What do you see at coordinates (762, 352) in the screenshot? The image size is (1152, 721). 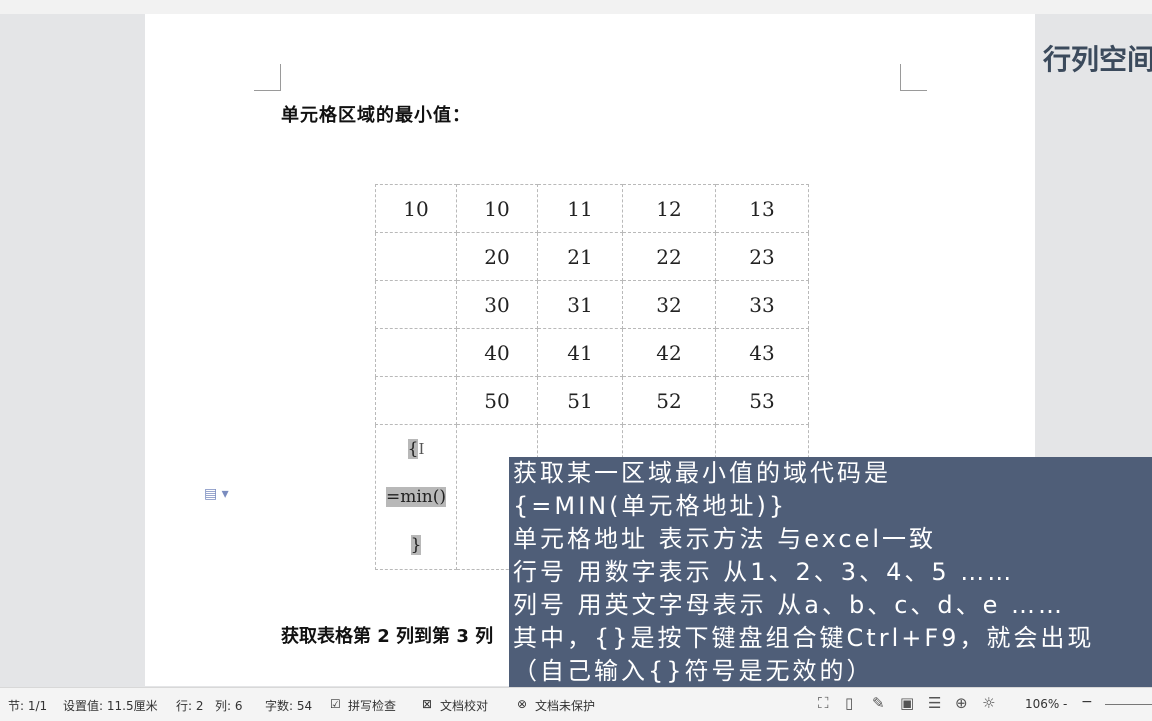 I see `table-cell: 43` at bounding box center [762, 352].